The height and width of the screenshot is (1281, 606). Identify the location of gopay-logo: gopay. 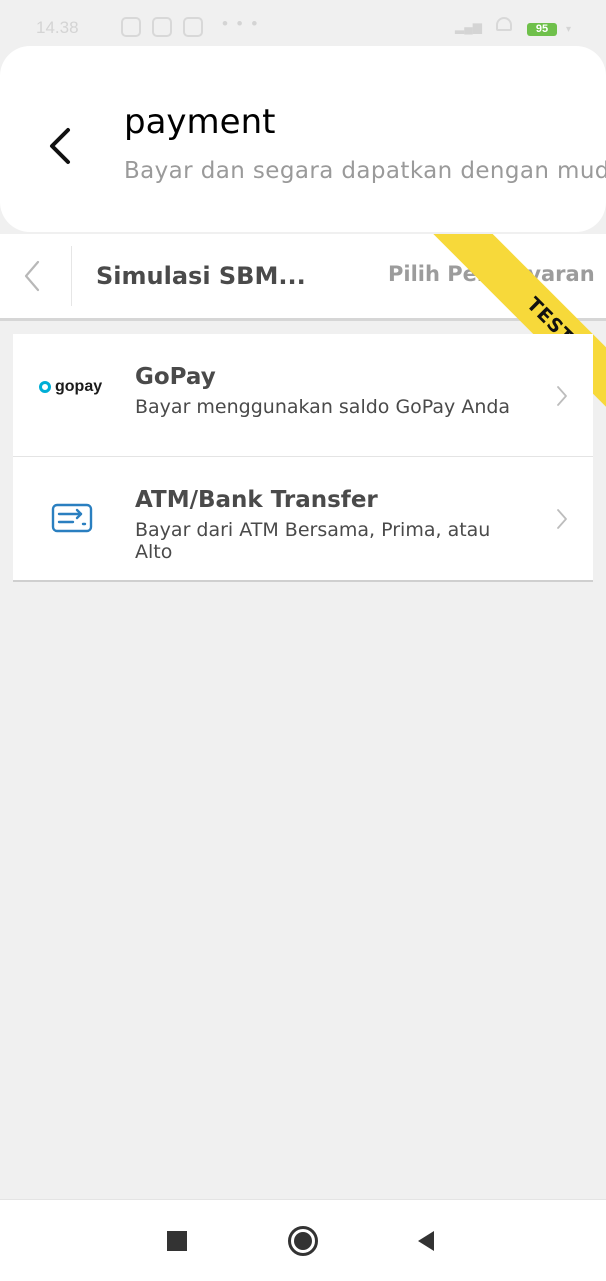
(70, 387).